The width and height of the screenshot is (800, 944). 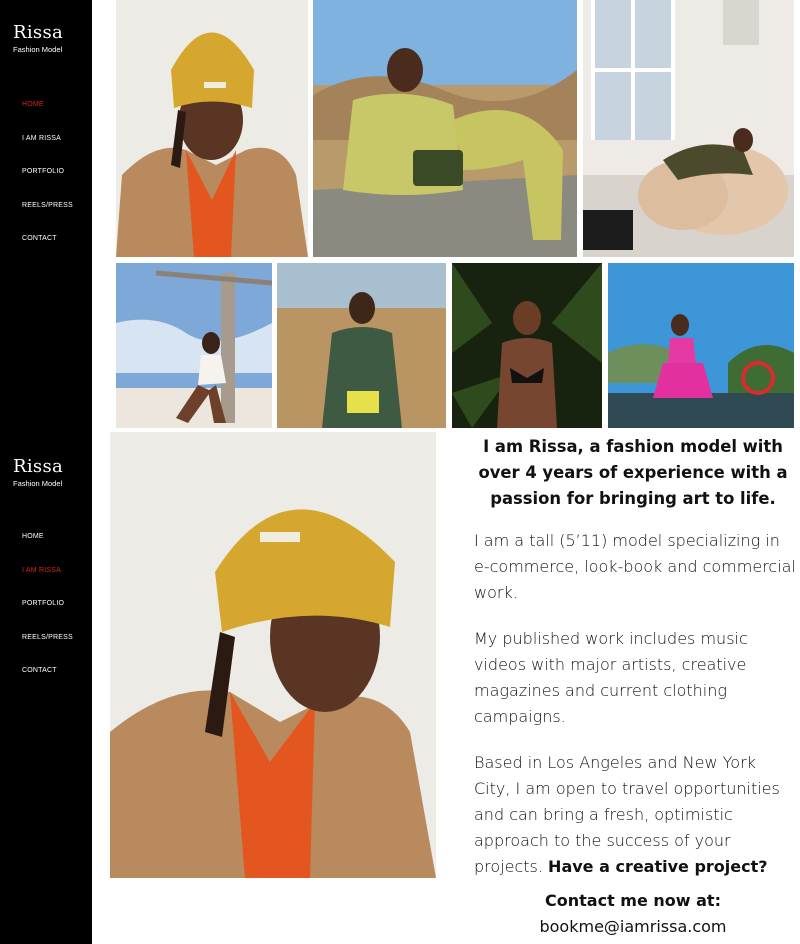 What do you see at coordinates (527, 345) in the screenshot?
I see `gallery-photo-tropical` at bounding box center [527, 345].